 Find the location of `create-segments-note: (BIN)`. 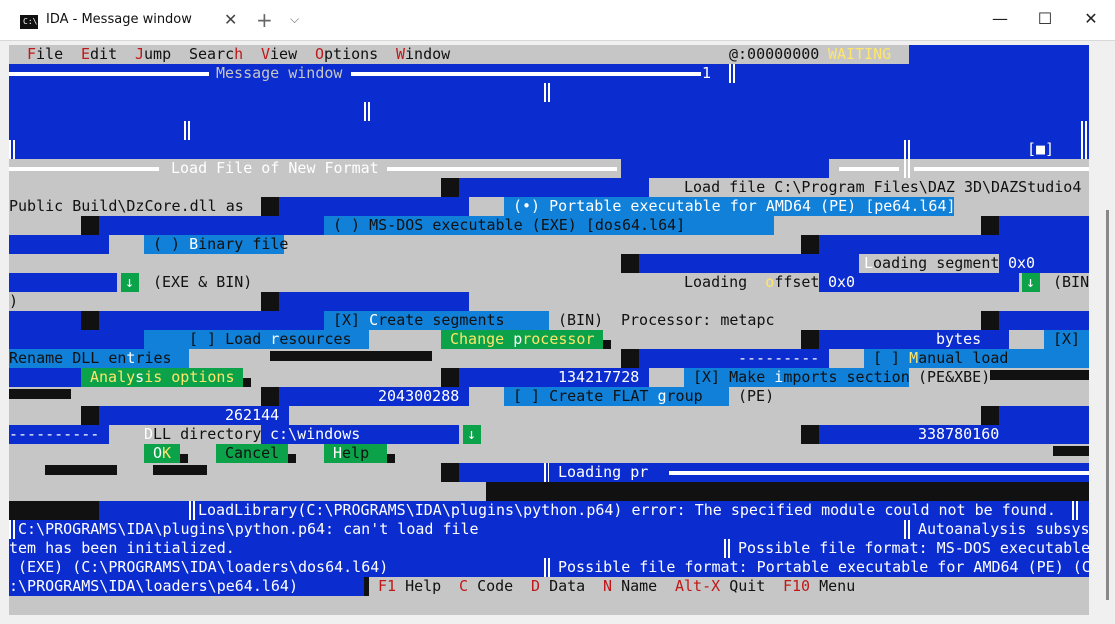

create-segments-note: (BIN) is located at coordinates (581, 320).